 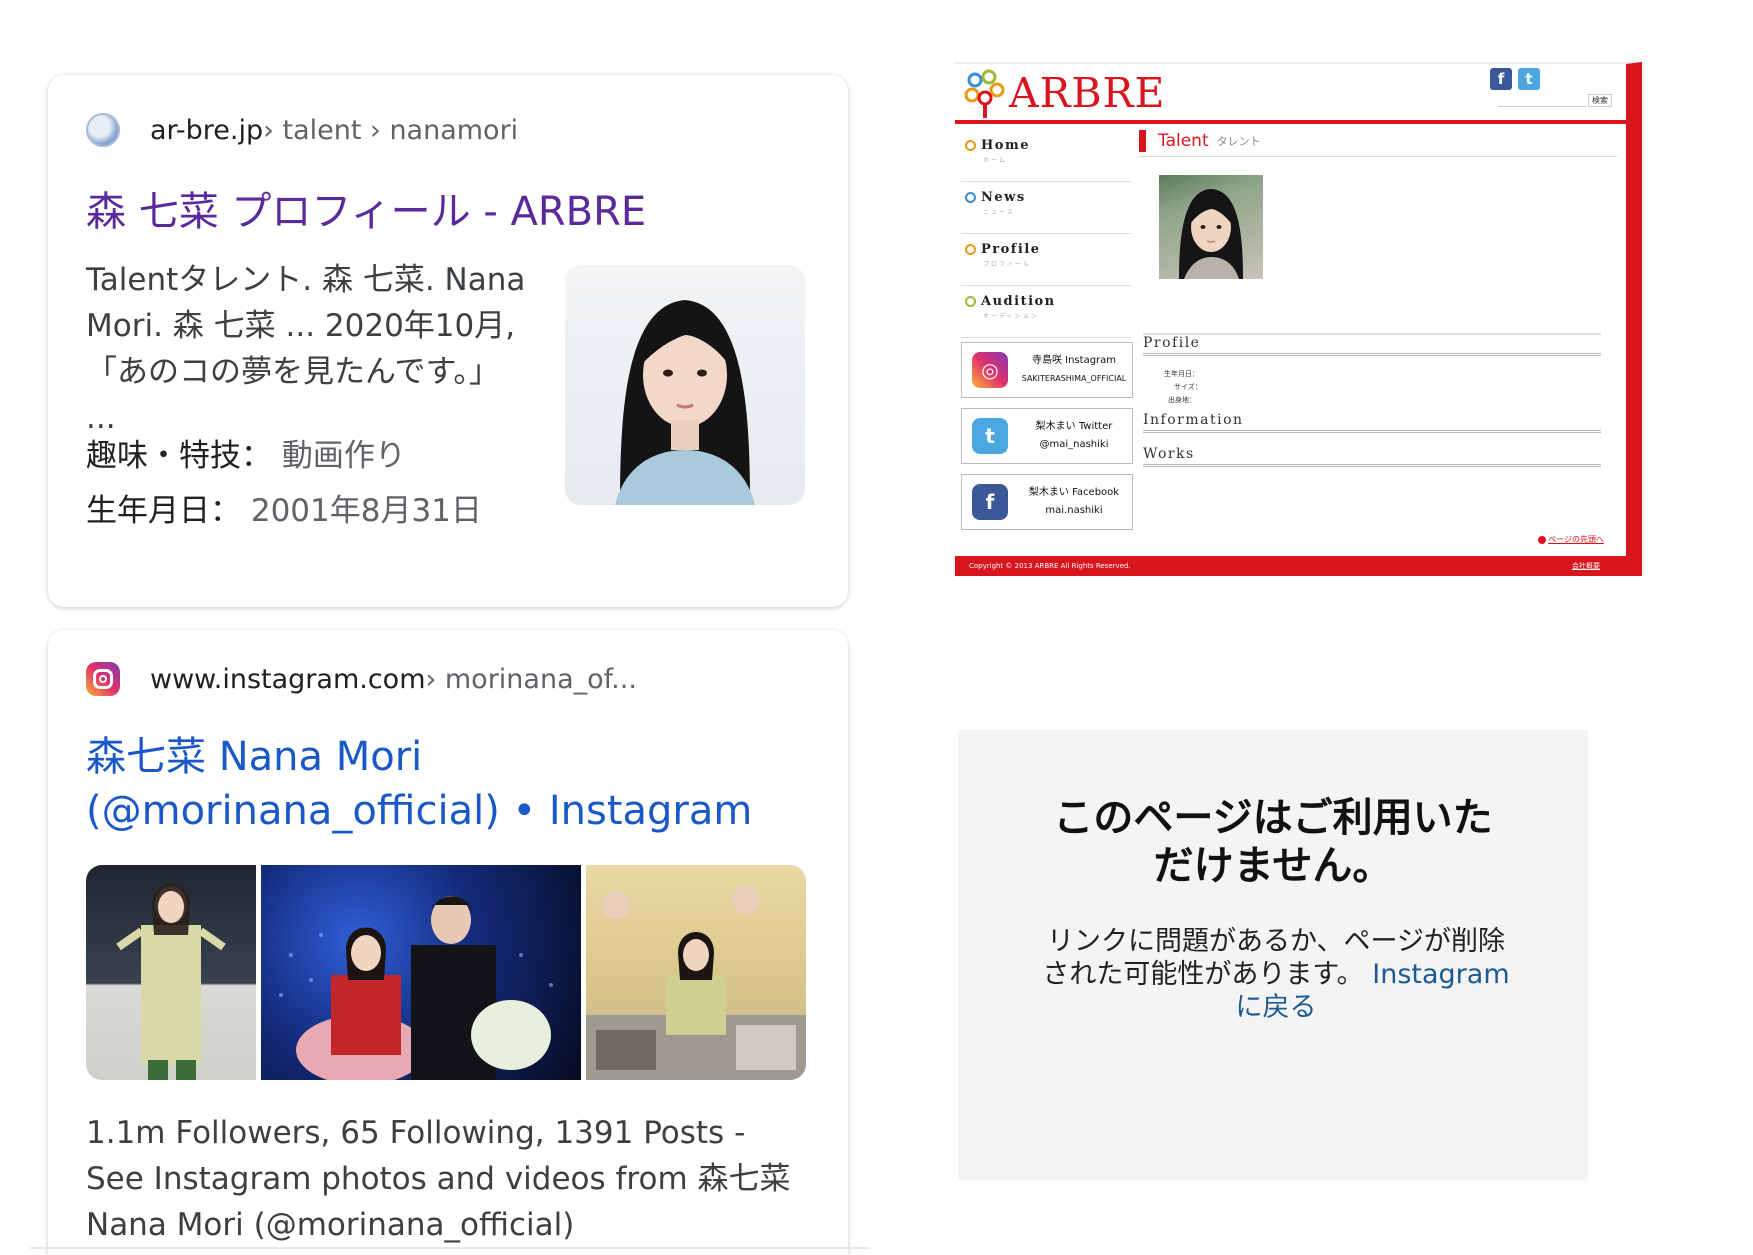 I want to click on result-breadcrumb: › talent › nanamori, so click(x=391, y=130).